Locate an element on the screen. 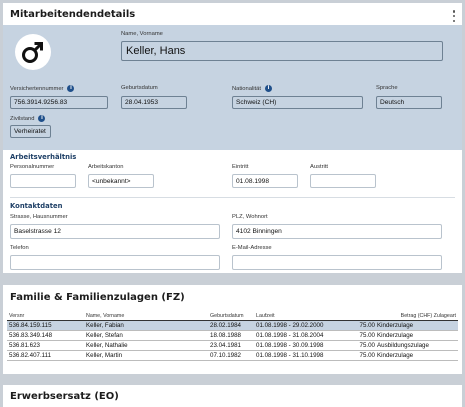 Image resolution: width=465 pixels, height=407 pixels. column-header-name: Name, Vorname is located at coordinates (105, 316).